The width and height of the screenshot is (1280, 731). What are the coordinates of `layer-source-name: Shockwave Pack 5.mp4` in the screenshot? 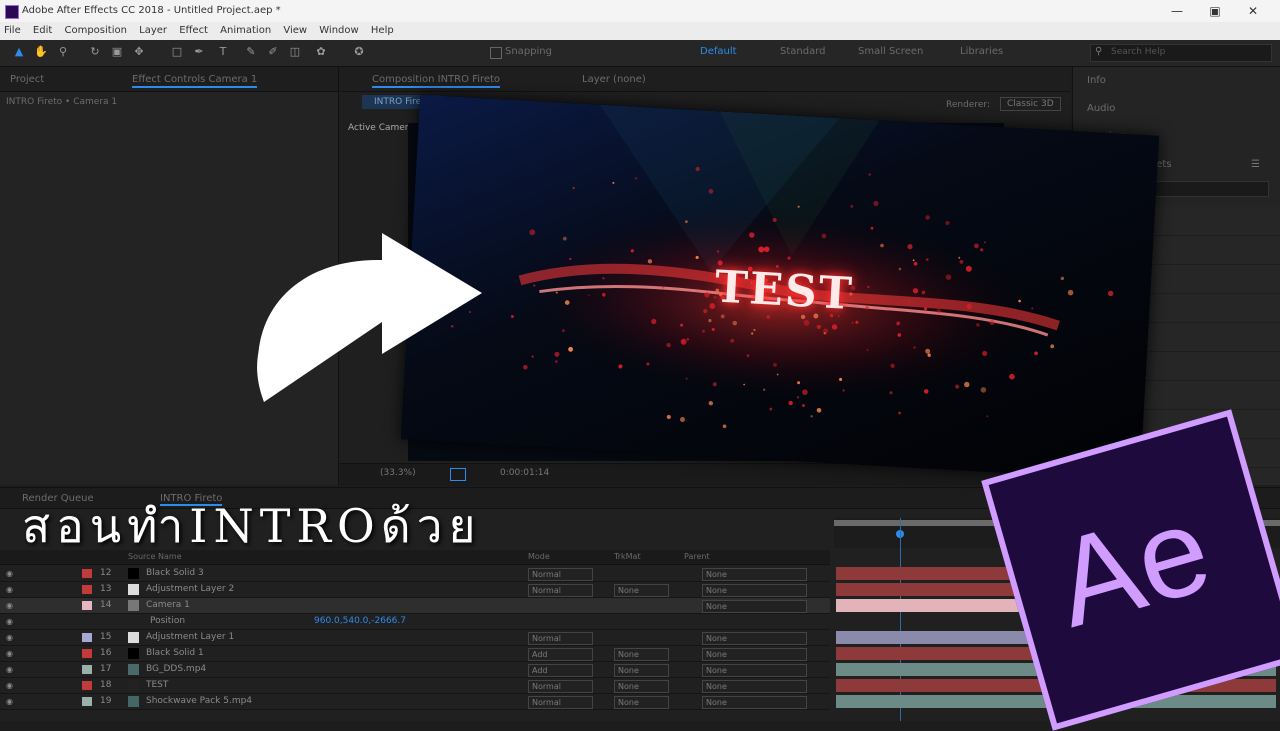 It's located at (199, 701).